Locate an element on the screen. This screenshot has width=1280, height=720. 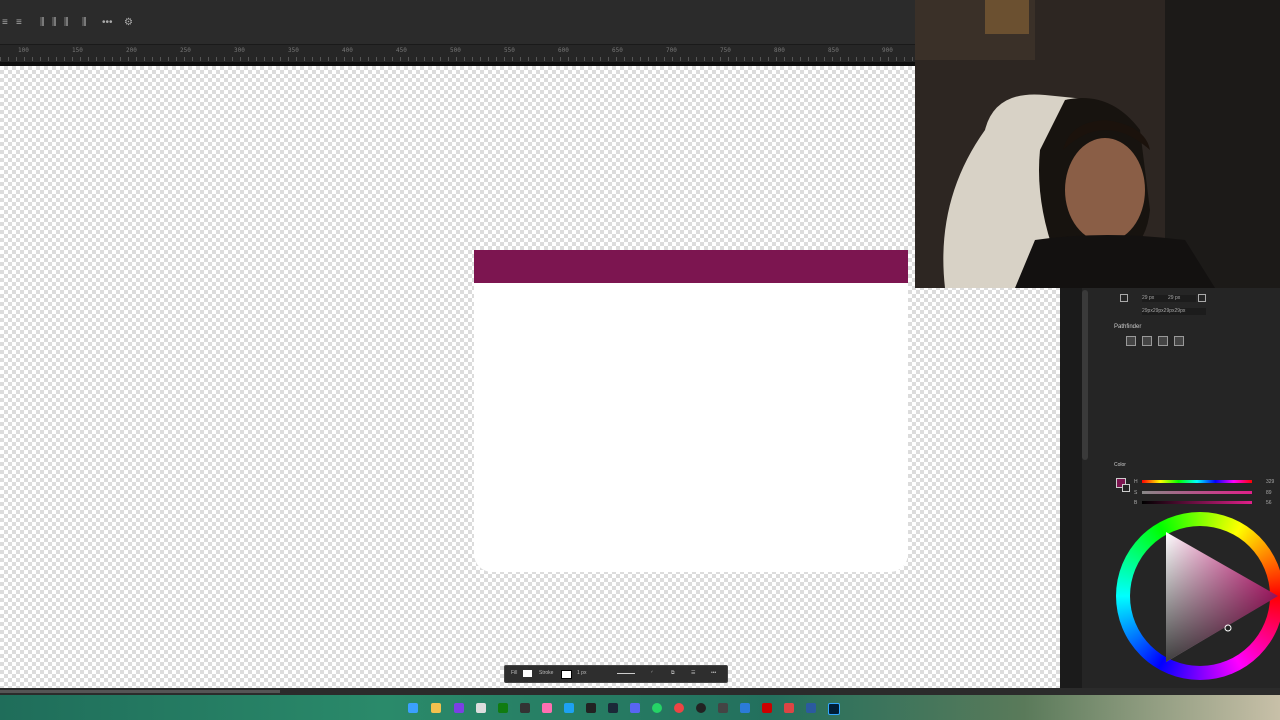
panel-scrollbar is located at coordinates (1085, 375).